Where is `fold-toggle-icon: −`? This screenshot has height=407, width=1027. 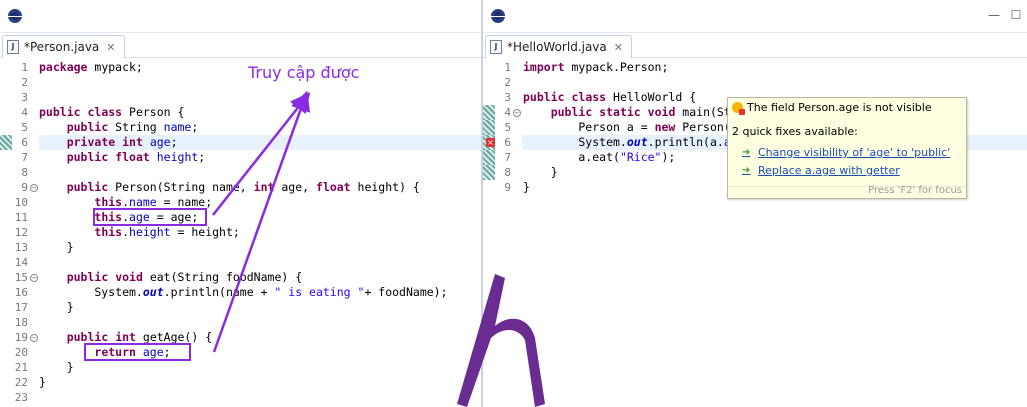
fold-toggle-icon: − is located at coordinates (517, 113).